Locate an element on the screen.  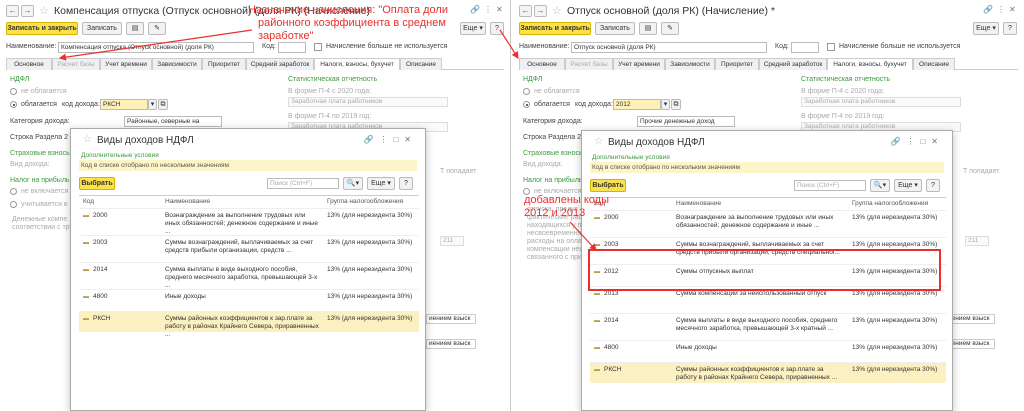
arrow-to-left-tab is located at coordinates (155, 45).